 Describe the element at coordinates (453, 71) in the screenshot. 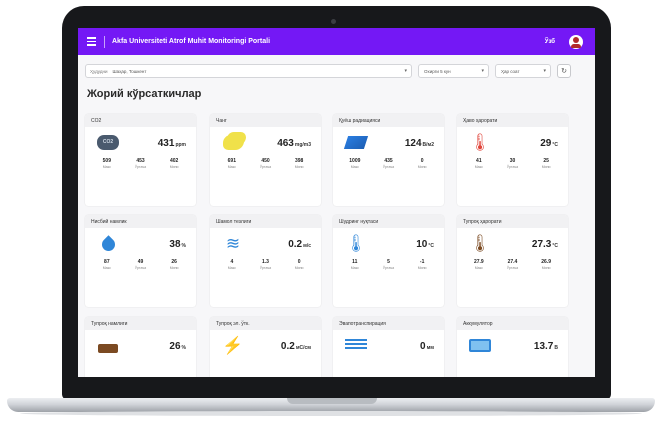

I see `period-select: Охирги 5 кун ▾` at that location.